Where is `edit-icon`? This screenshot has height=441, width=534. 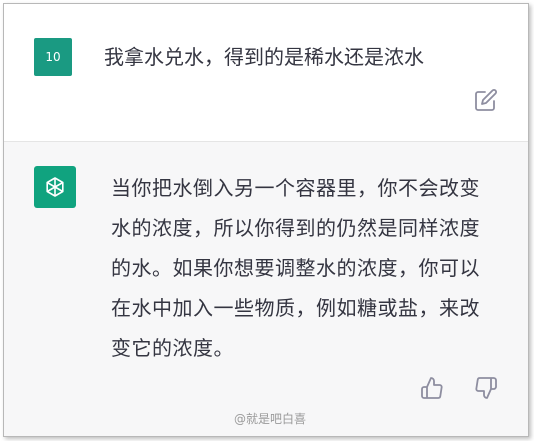 edit-icon is located at coordinates (486, 100).